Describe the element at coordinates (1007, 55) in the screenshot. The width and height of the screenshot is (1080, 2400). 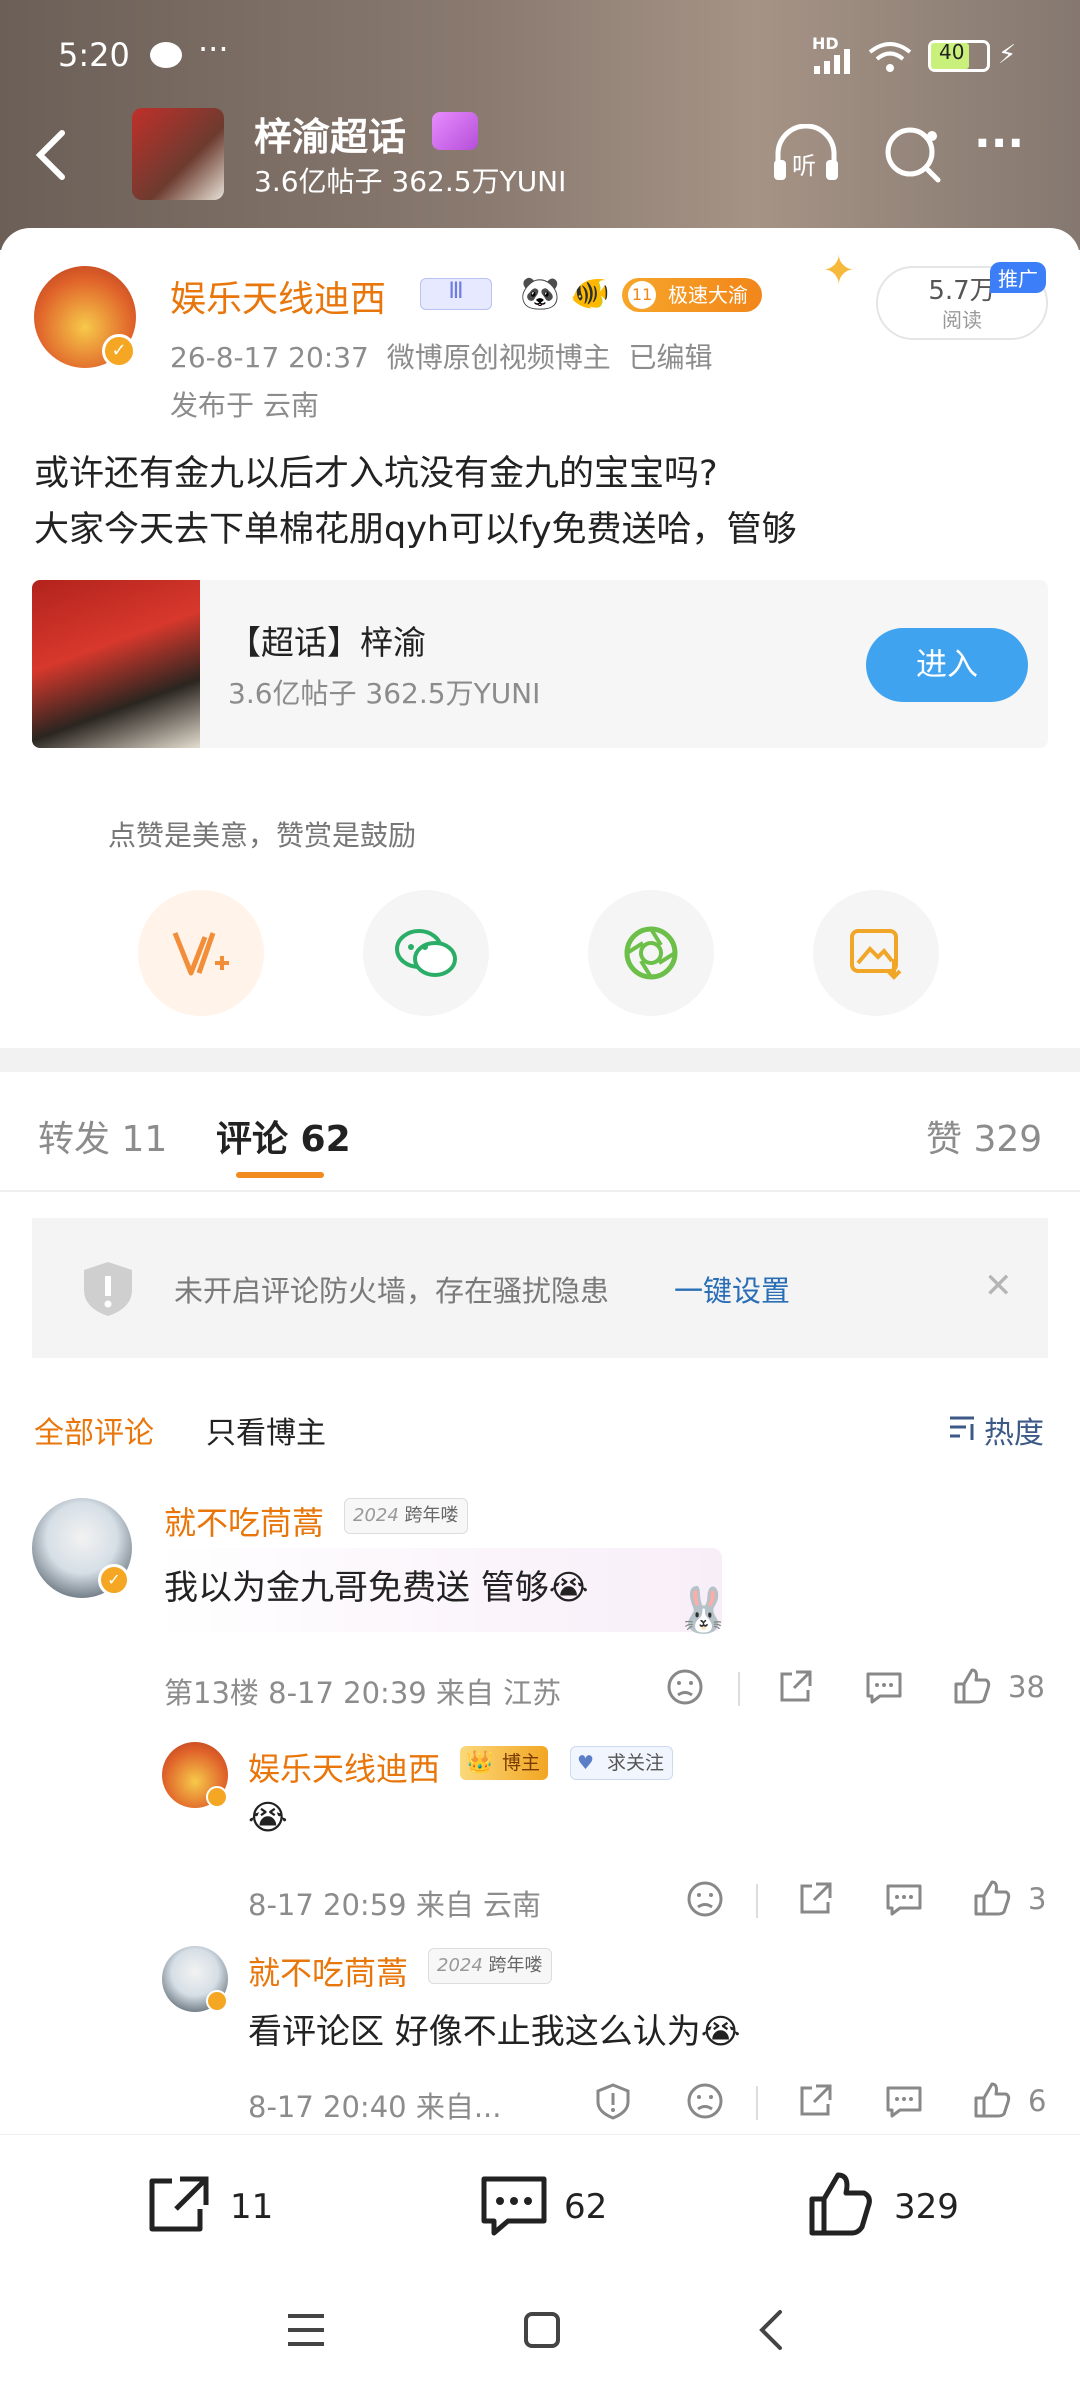
I see `charging-icon: ⚡` at that location.